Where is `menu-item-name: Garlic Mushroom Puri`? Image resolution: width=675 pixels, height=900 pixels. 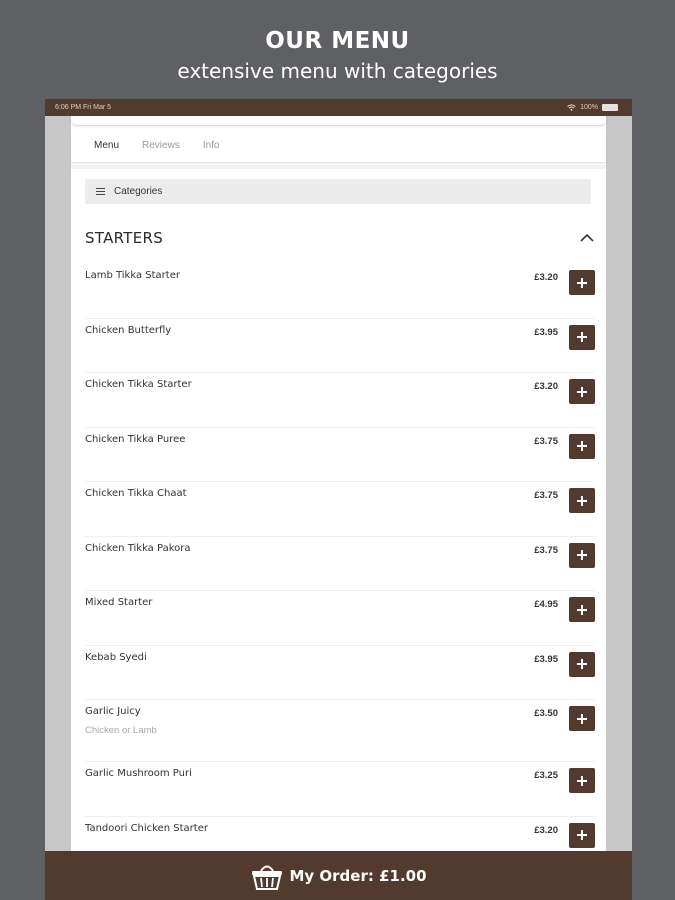 menu-item-name: Garlic Mushroom Puri is located at coordinates (138, 773).